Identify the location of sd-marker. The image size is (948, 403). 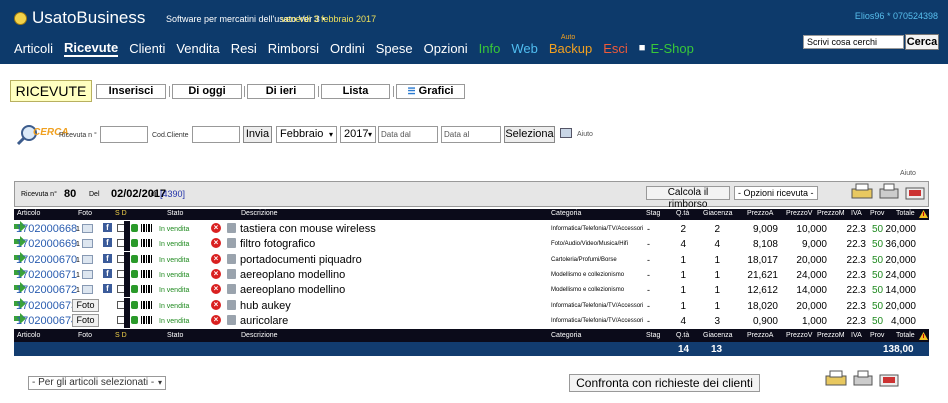
(127, 274).